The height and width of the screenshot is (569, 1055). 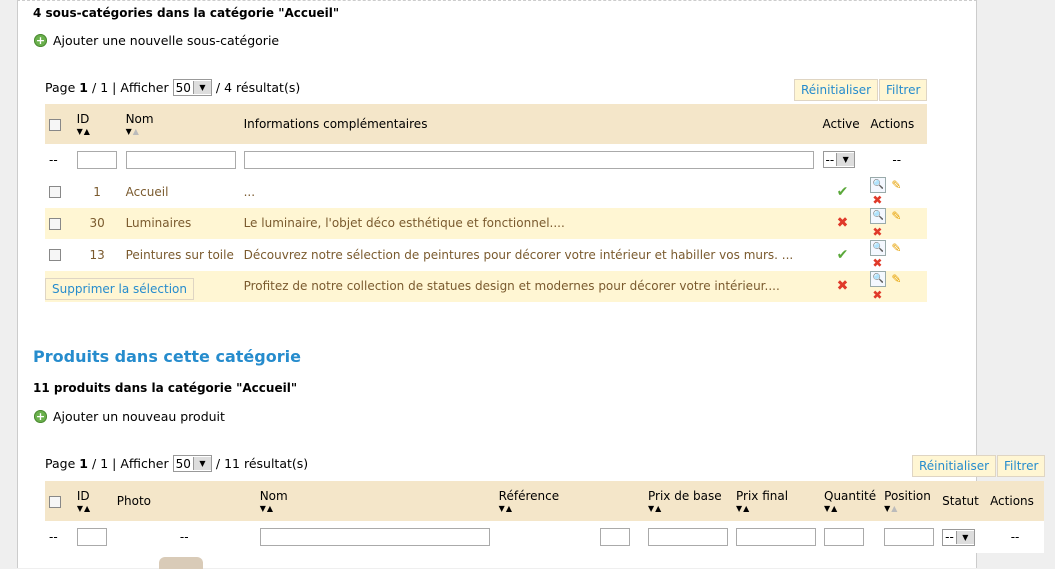 What do you see at coordinates (844, 537) in the screenshot?
I see `quantity-filter-input` at bounding box center [844, 537].